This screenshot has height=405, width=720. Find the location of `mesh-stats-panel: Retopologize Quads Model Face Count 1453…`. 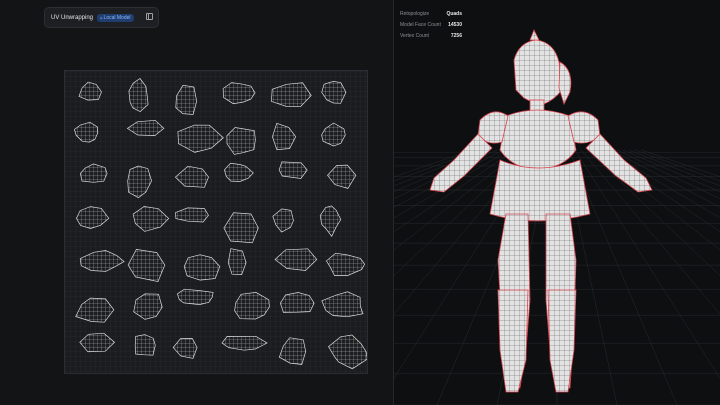

mesh-stats-panel: Retopologize Quads Model Face Count 1453… is located at coordinates (431, 24).